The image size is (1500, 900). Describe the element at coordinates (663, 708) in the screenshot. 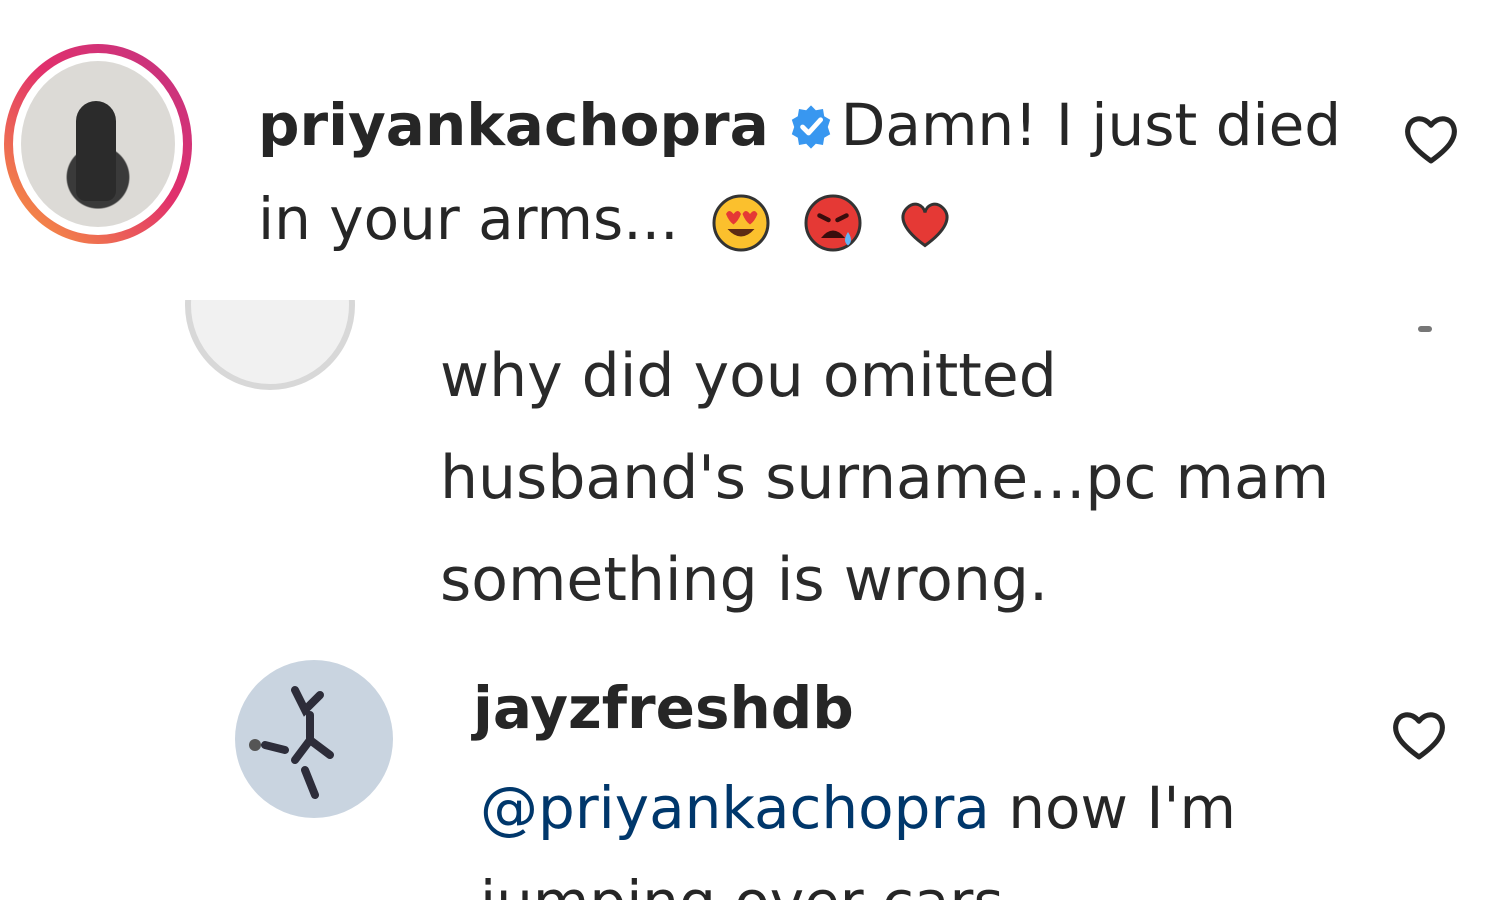

I see `comment-username: jayzfreshdb` at that location.